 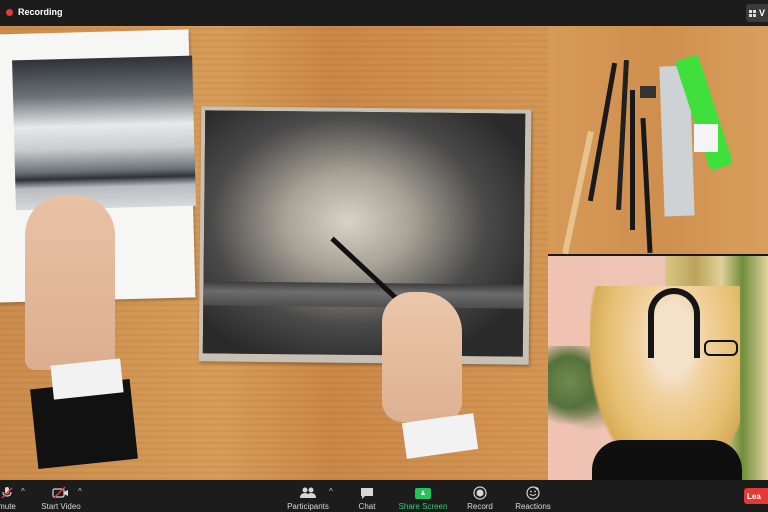 I want to click on share-screen-icon, so click(x=423, y=493).